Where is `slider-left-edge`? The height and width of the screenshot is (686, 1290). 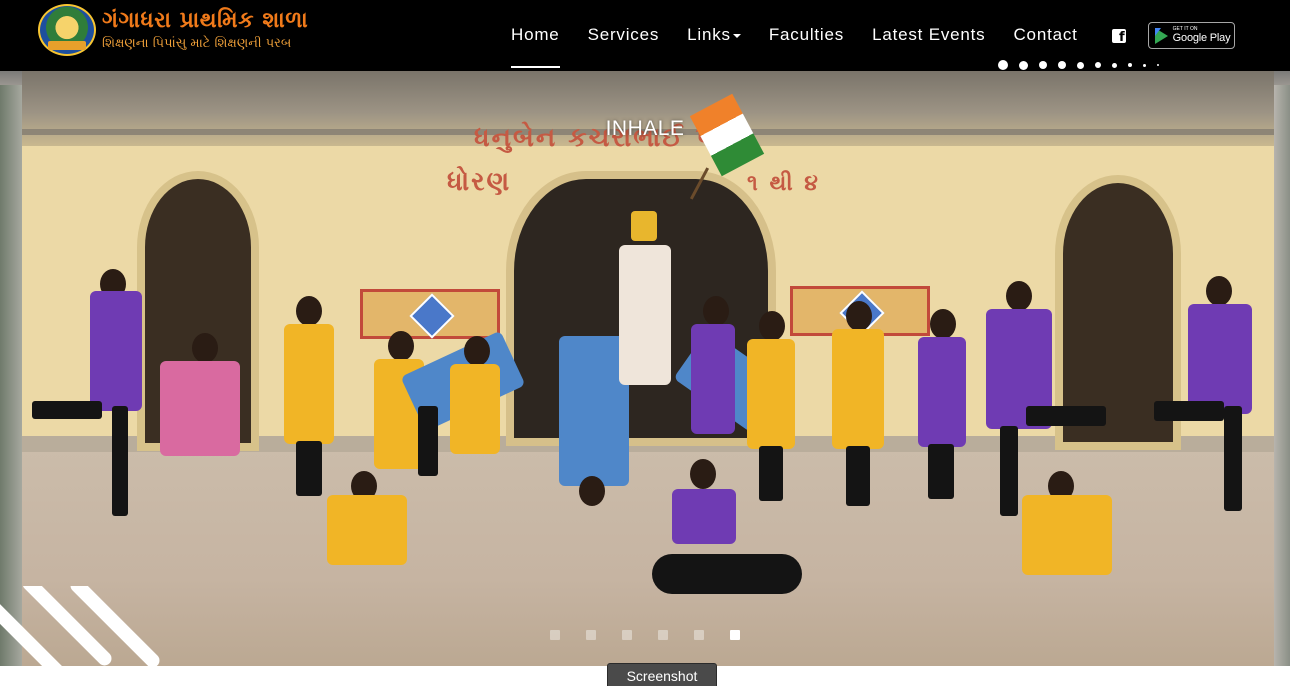 slider-left-edge is located at coordinates (11, 375).